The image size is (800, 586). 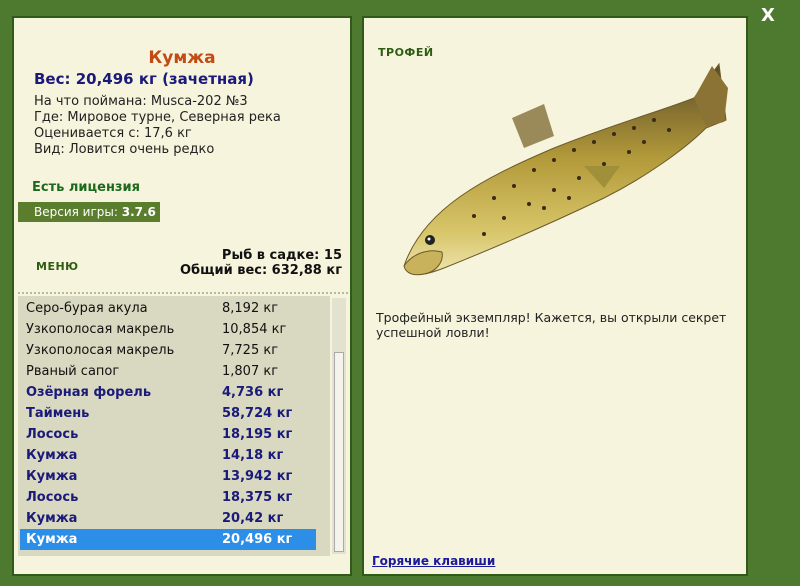 I want to click on list-item: Рваный сапог 1,807 кг, so click(x=168, y=371).